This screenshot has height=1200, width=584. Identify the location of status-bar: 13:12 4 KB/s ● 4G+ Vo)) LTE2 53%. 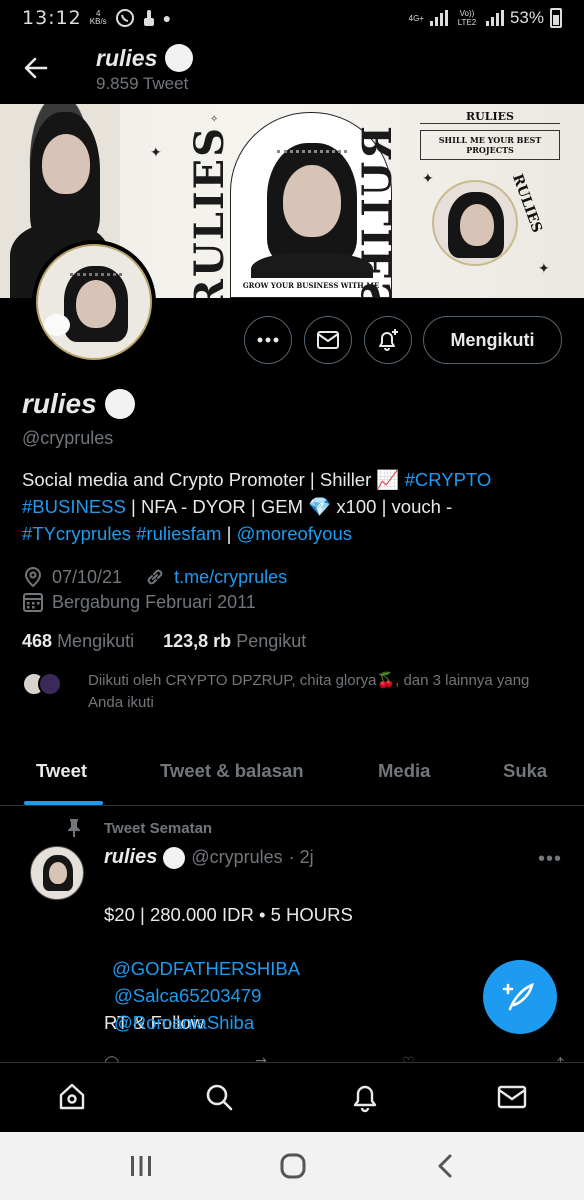
(292, 18).